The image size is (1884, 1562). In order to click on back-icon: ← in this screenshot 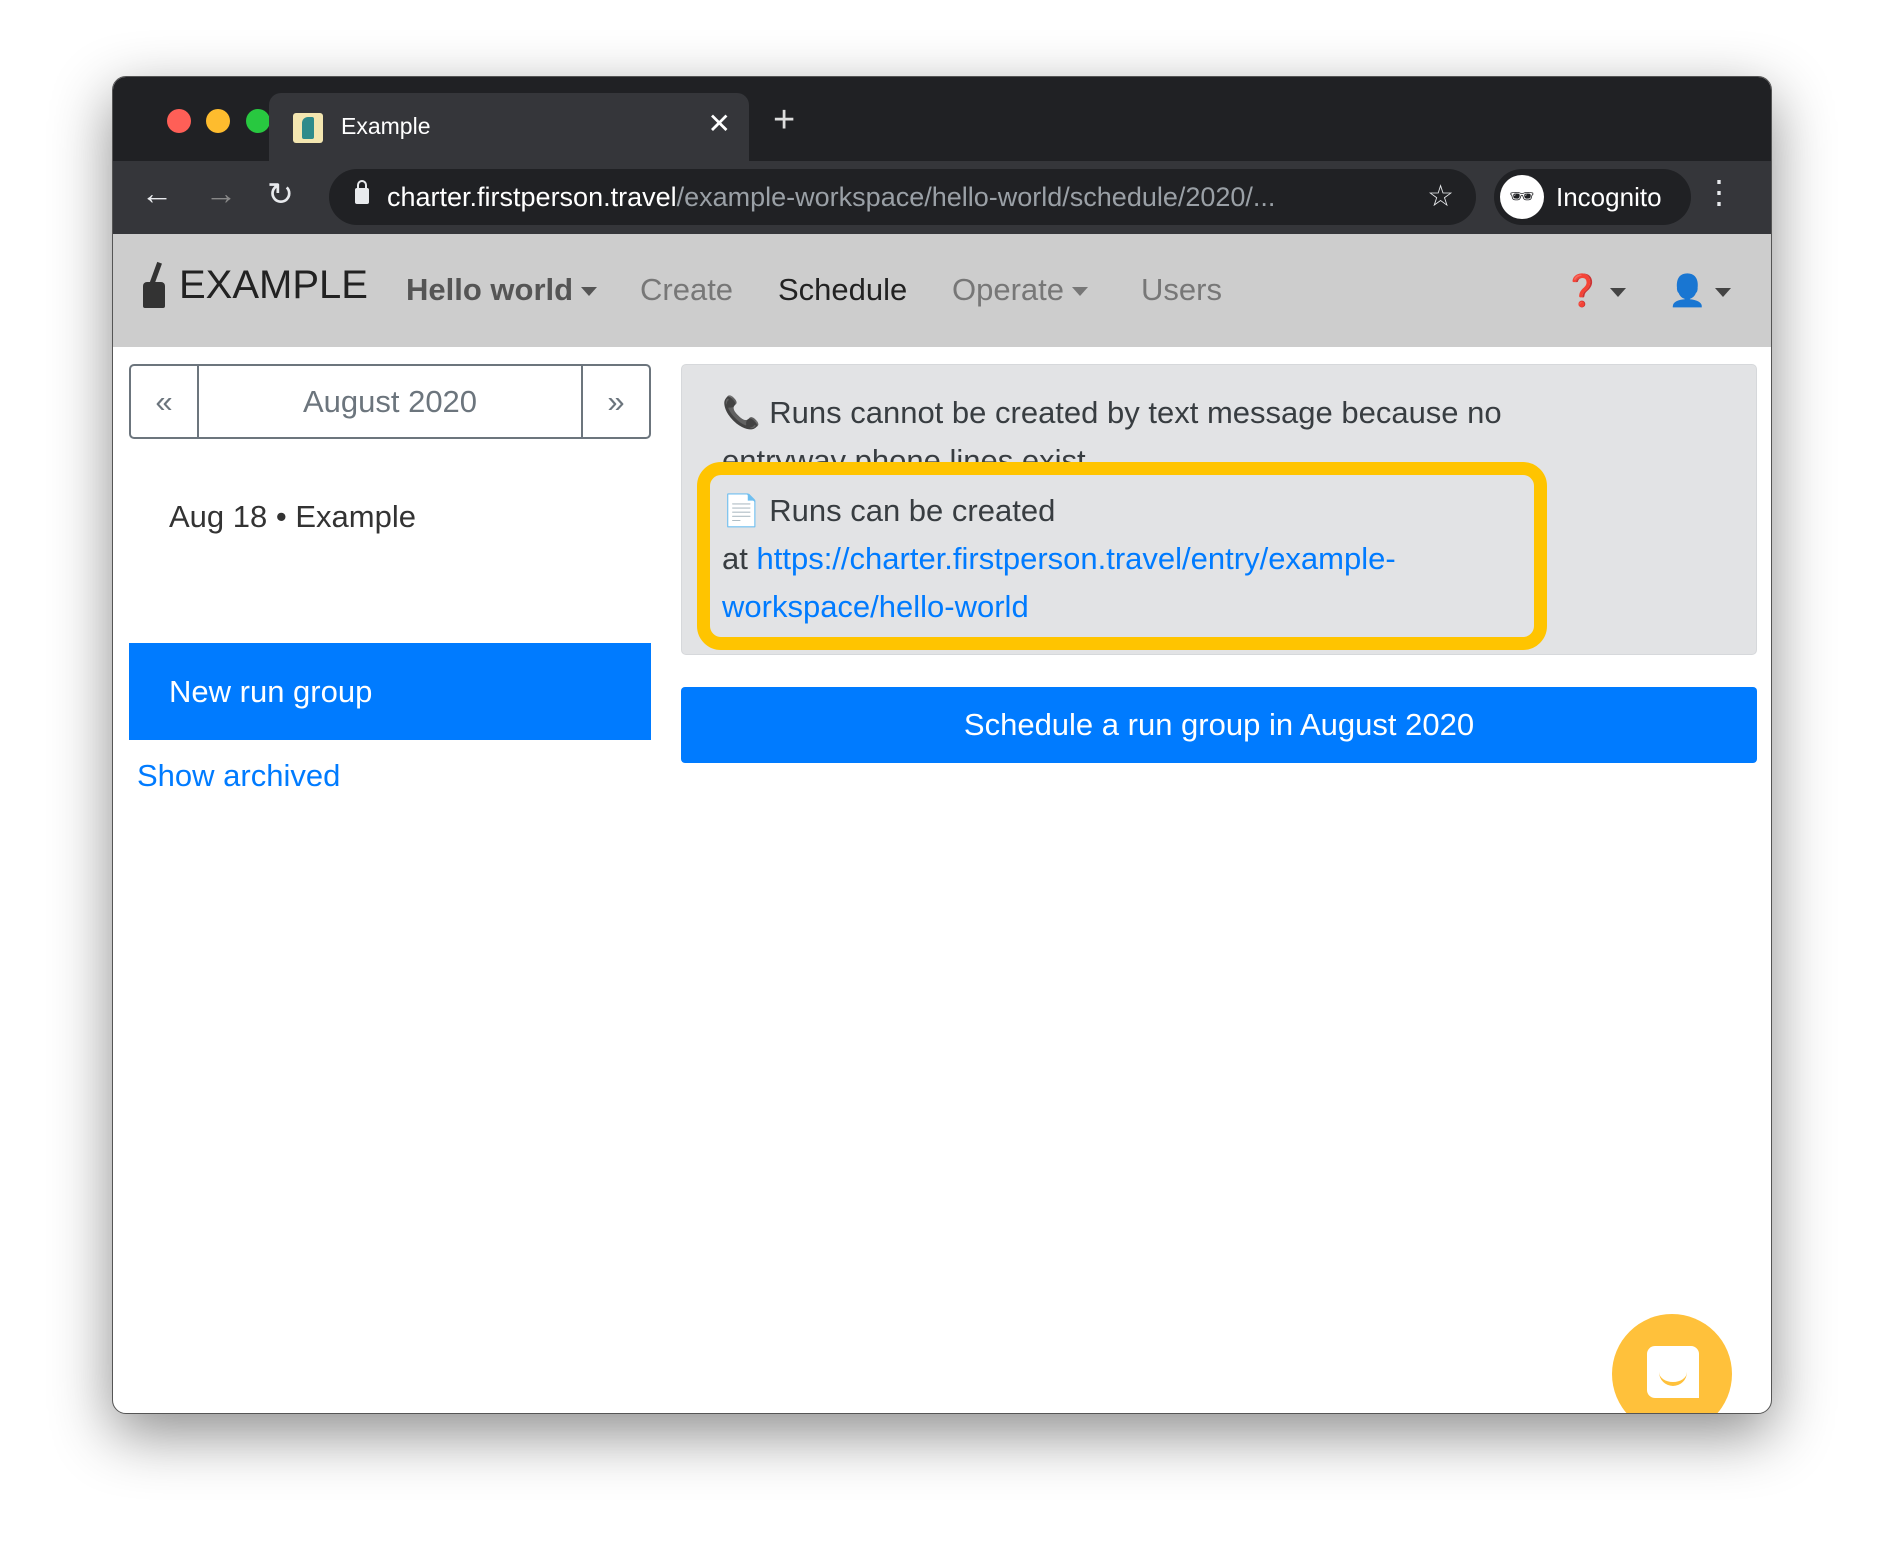, I will do `click(157, 193)`.